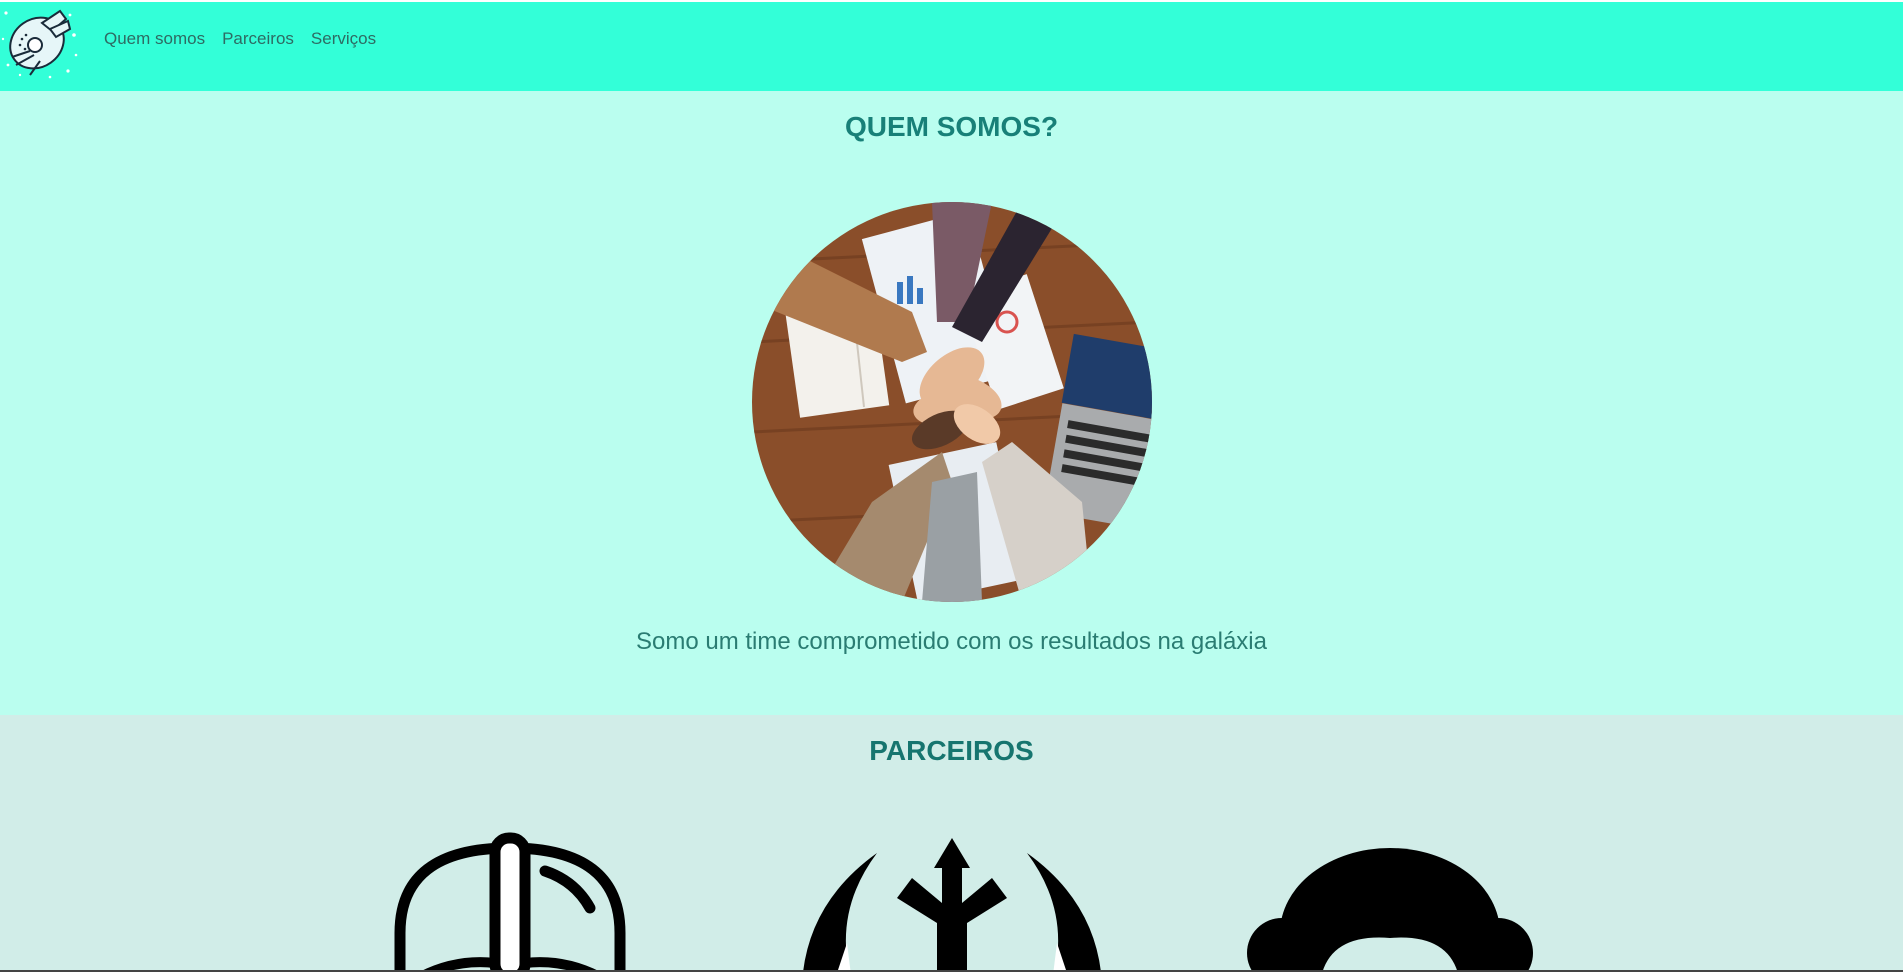 The height and width of the screenshot is (973, 1903). Describe the element at coordinates (951, 750) in the screenshot. I see `parceiros-title: PARCEIROS` at that location.